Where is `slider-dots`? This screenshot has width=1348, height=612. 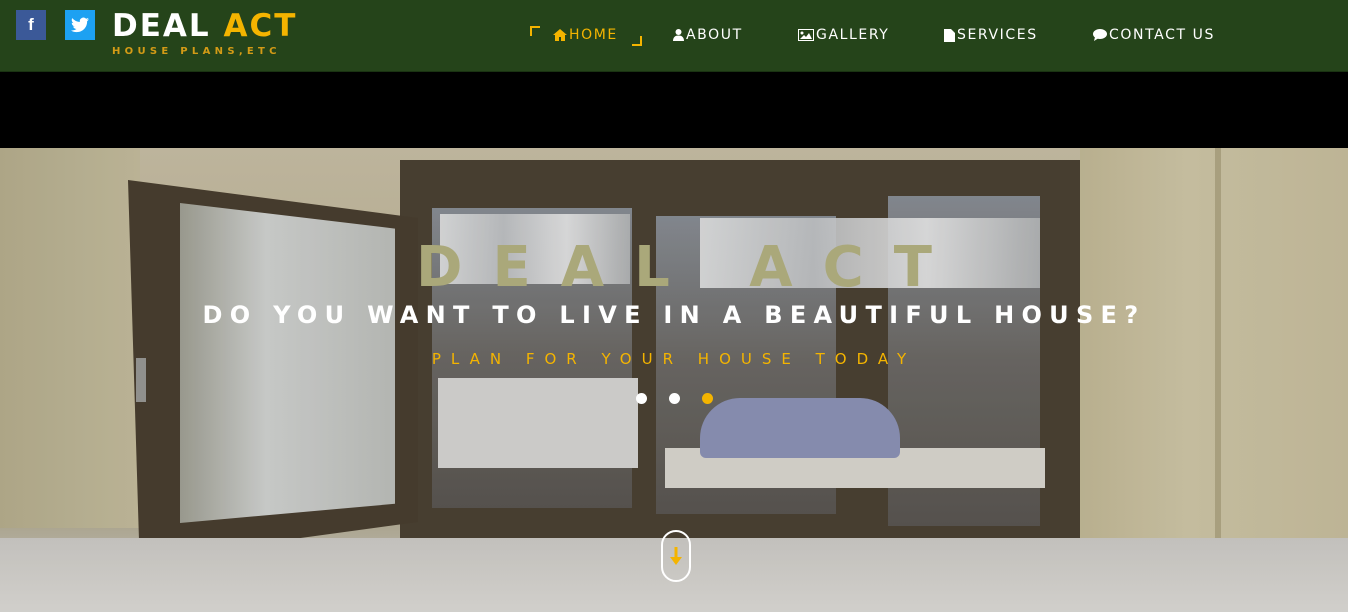 slider-dots is located at coordinates (674, 399).